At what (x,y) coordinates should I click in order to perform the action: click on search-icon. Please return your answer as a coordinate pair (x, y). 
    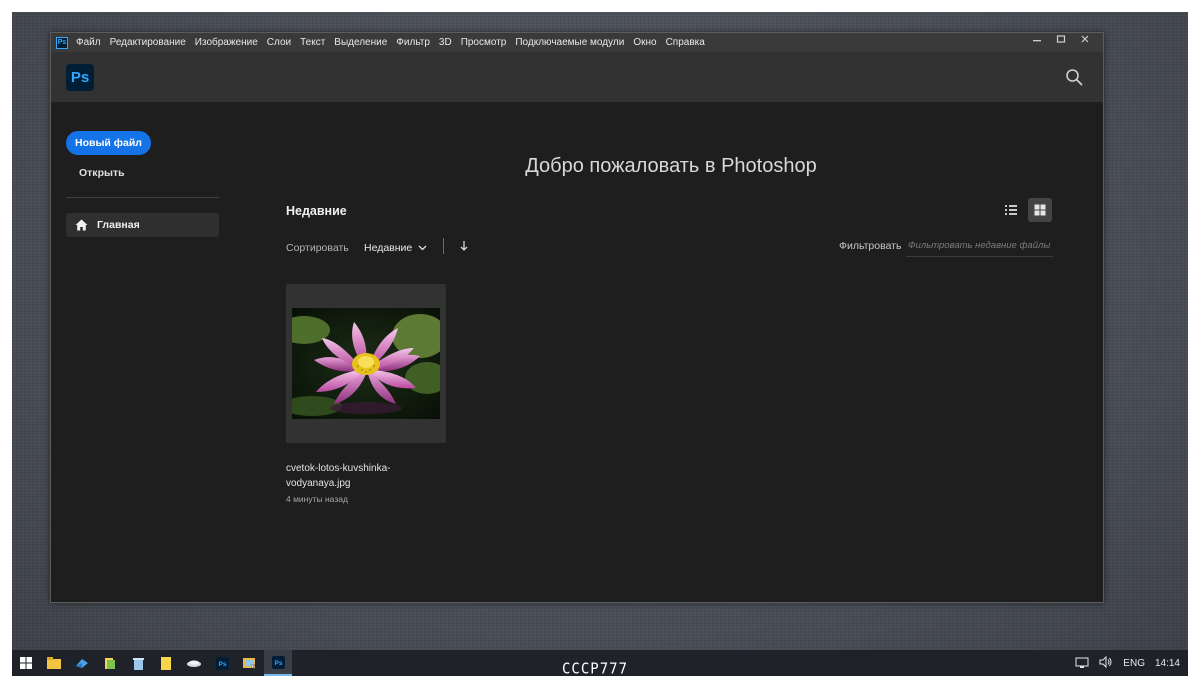
    Looking at the image, I should click on (1074, 77).